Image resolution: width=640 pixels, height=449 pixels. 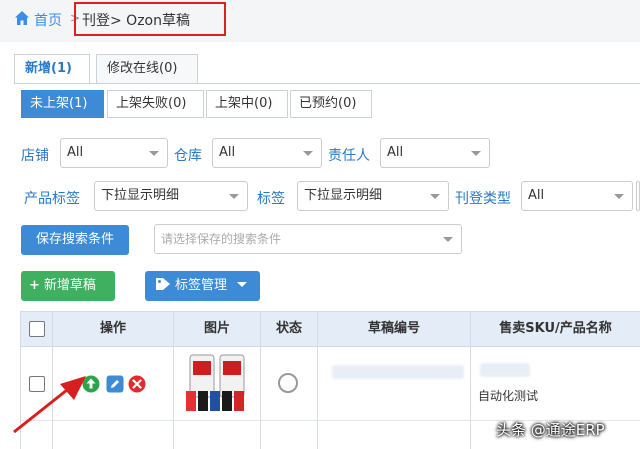 I want to click on th-image: 图片, so click(x=216, y=328).